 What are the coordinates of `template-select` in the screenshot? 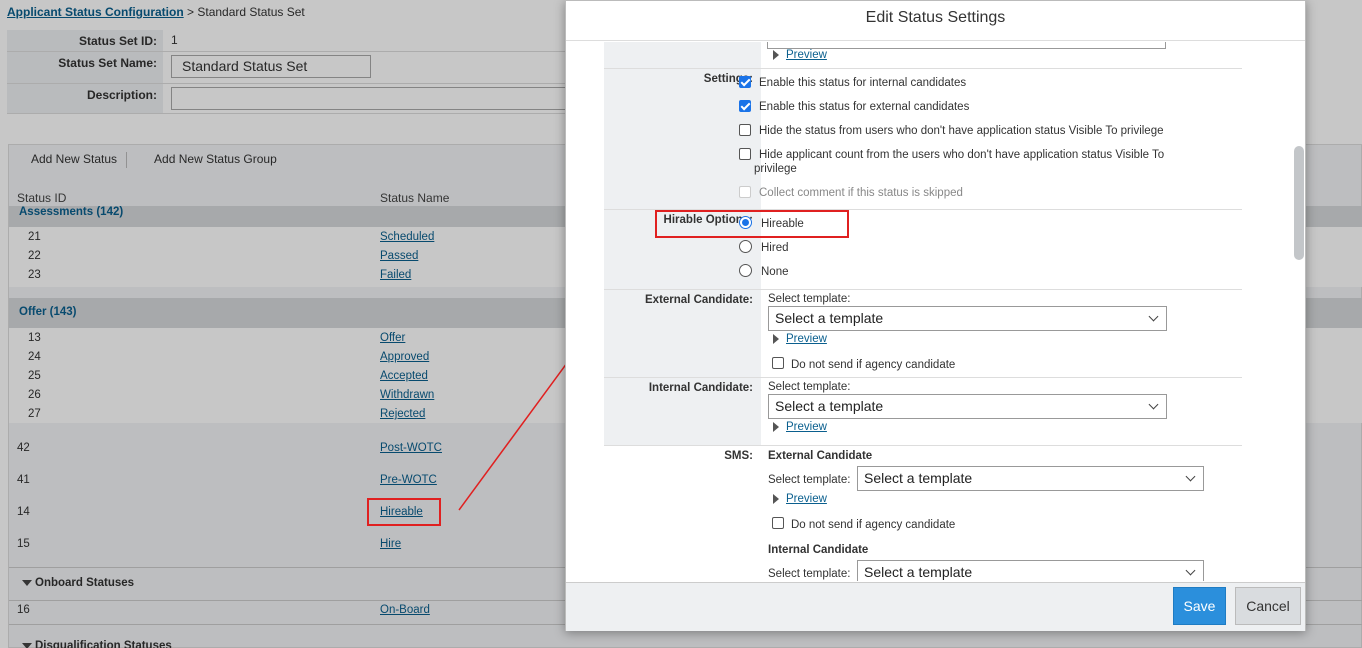 It's located at (966, 45).